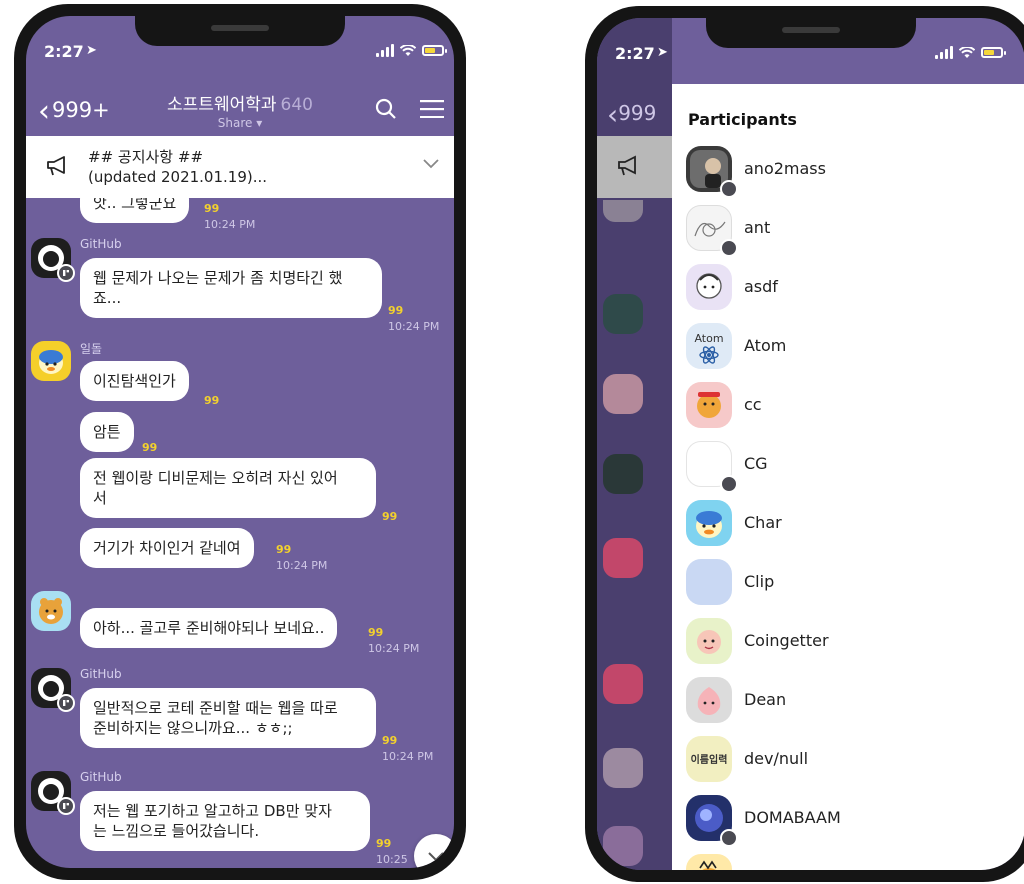  I want to click on message-bubble: 전 웹이랑 디비문제는 오히려 자신 있어 서, so click(228, 488).